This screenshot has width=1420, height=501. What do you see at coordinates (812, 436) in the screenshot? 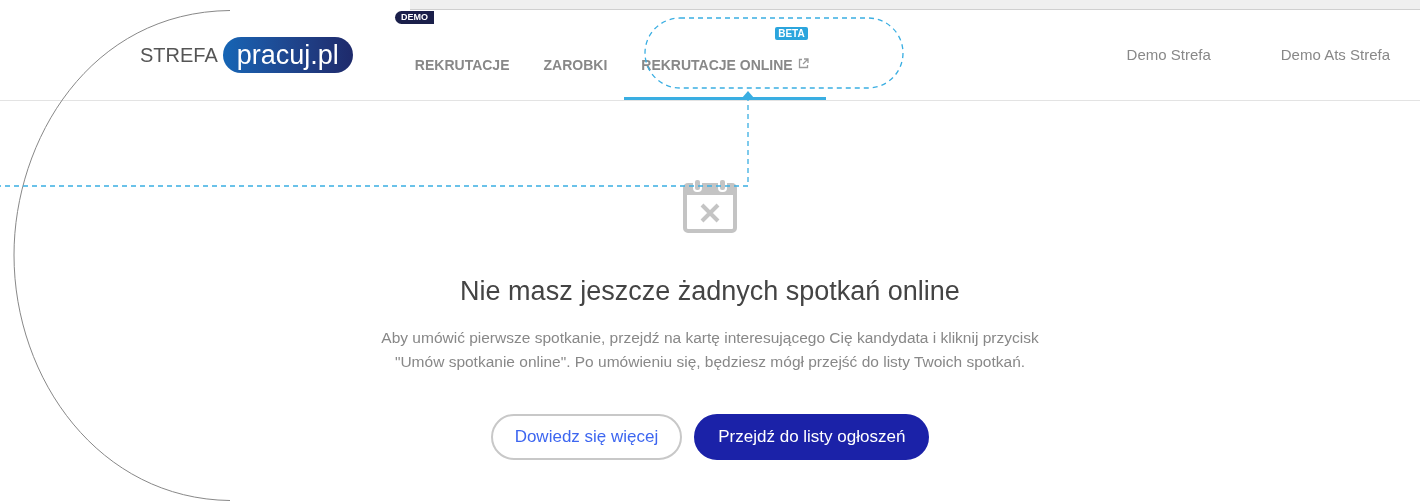
I see `job-list-button: Przejdź do listy ogłoszeń` at bounding box center [812, 436].